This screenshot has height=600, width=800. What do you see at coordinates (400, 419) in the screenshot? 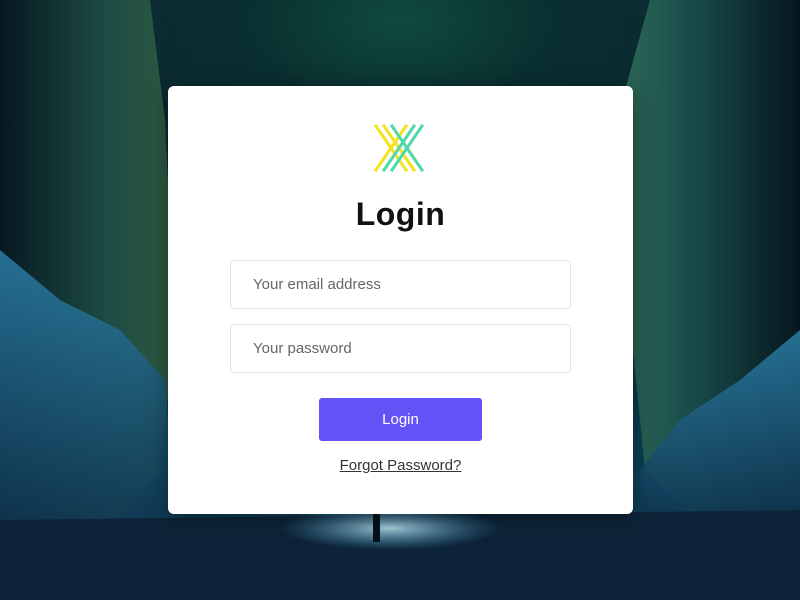
I see `login-button: Login` at bounding box center [400, 419].